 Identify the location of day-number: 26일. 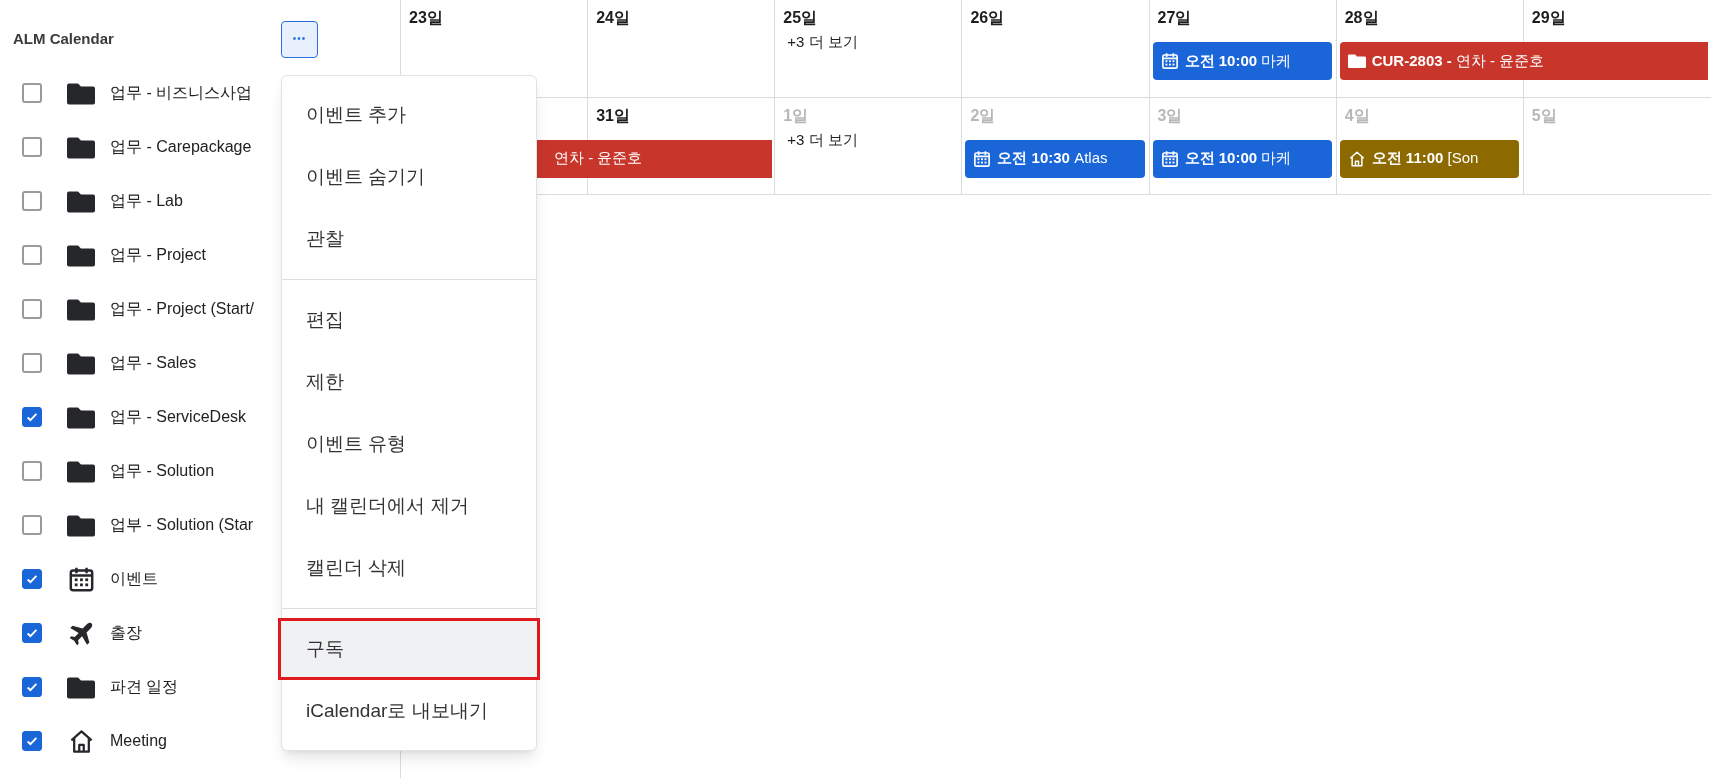
(987, 17).